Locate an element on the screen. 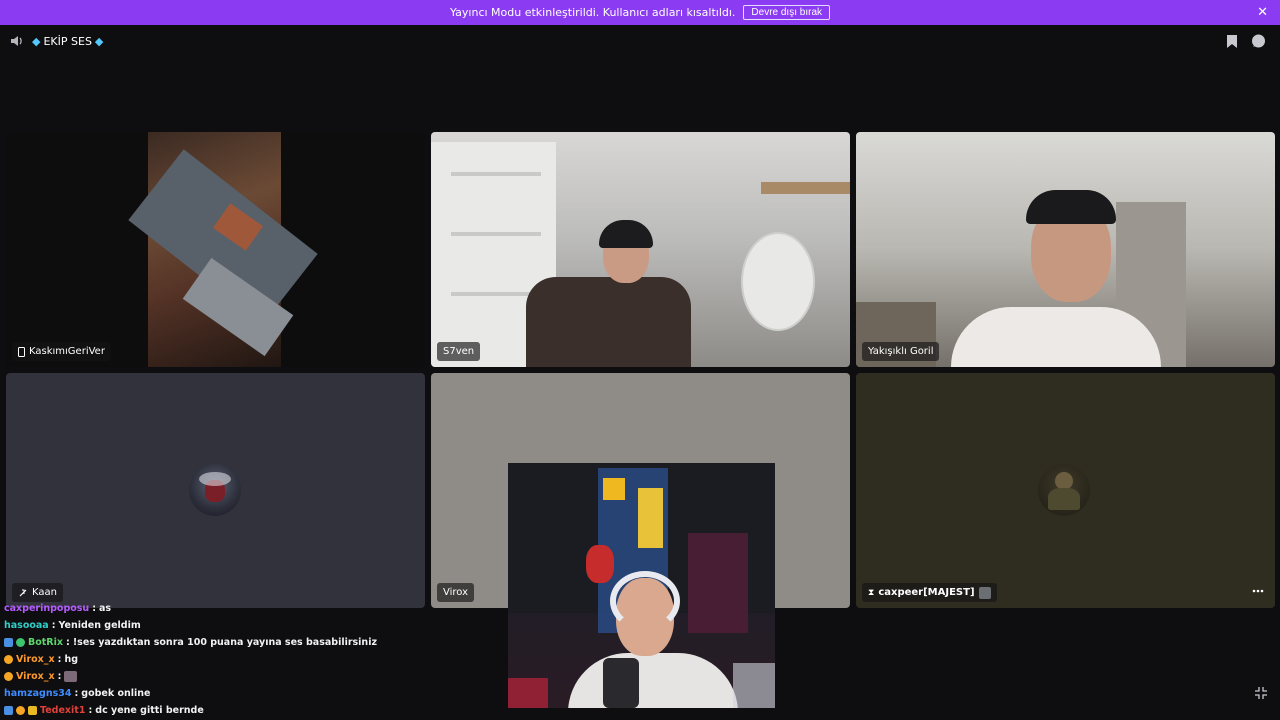 This screenshot has height=720, width=1280. speaker-icon is located at coordinates (17, 41).